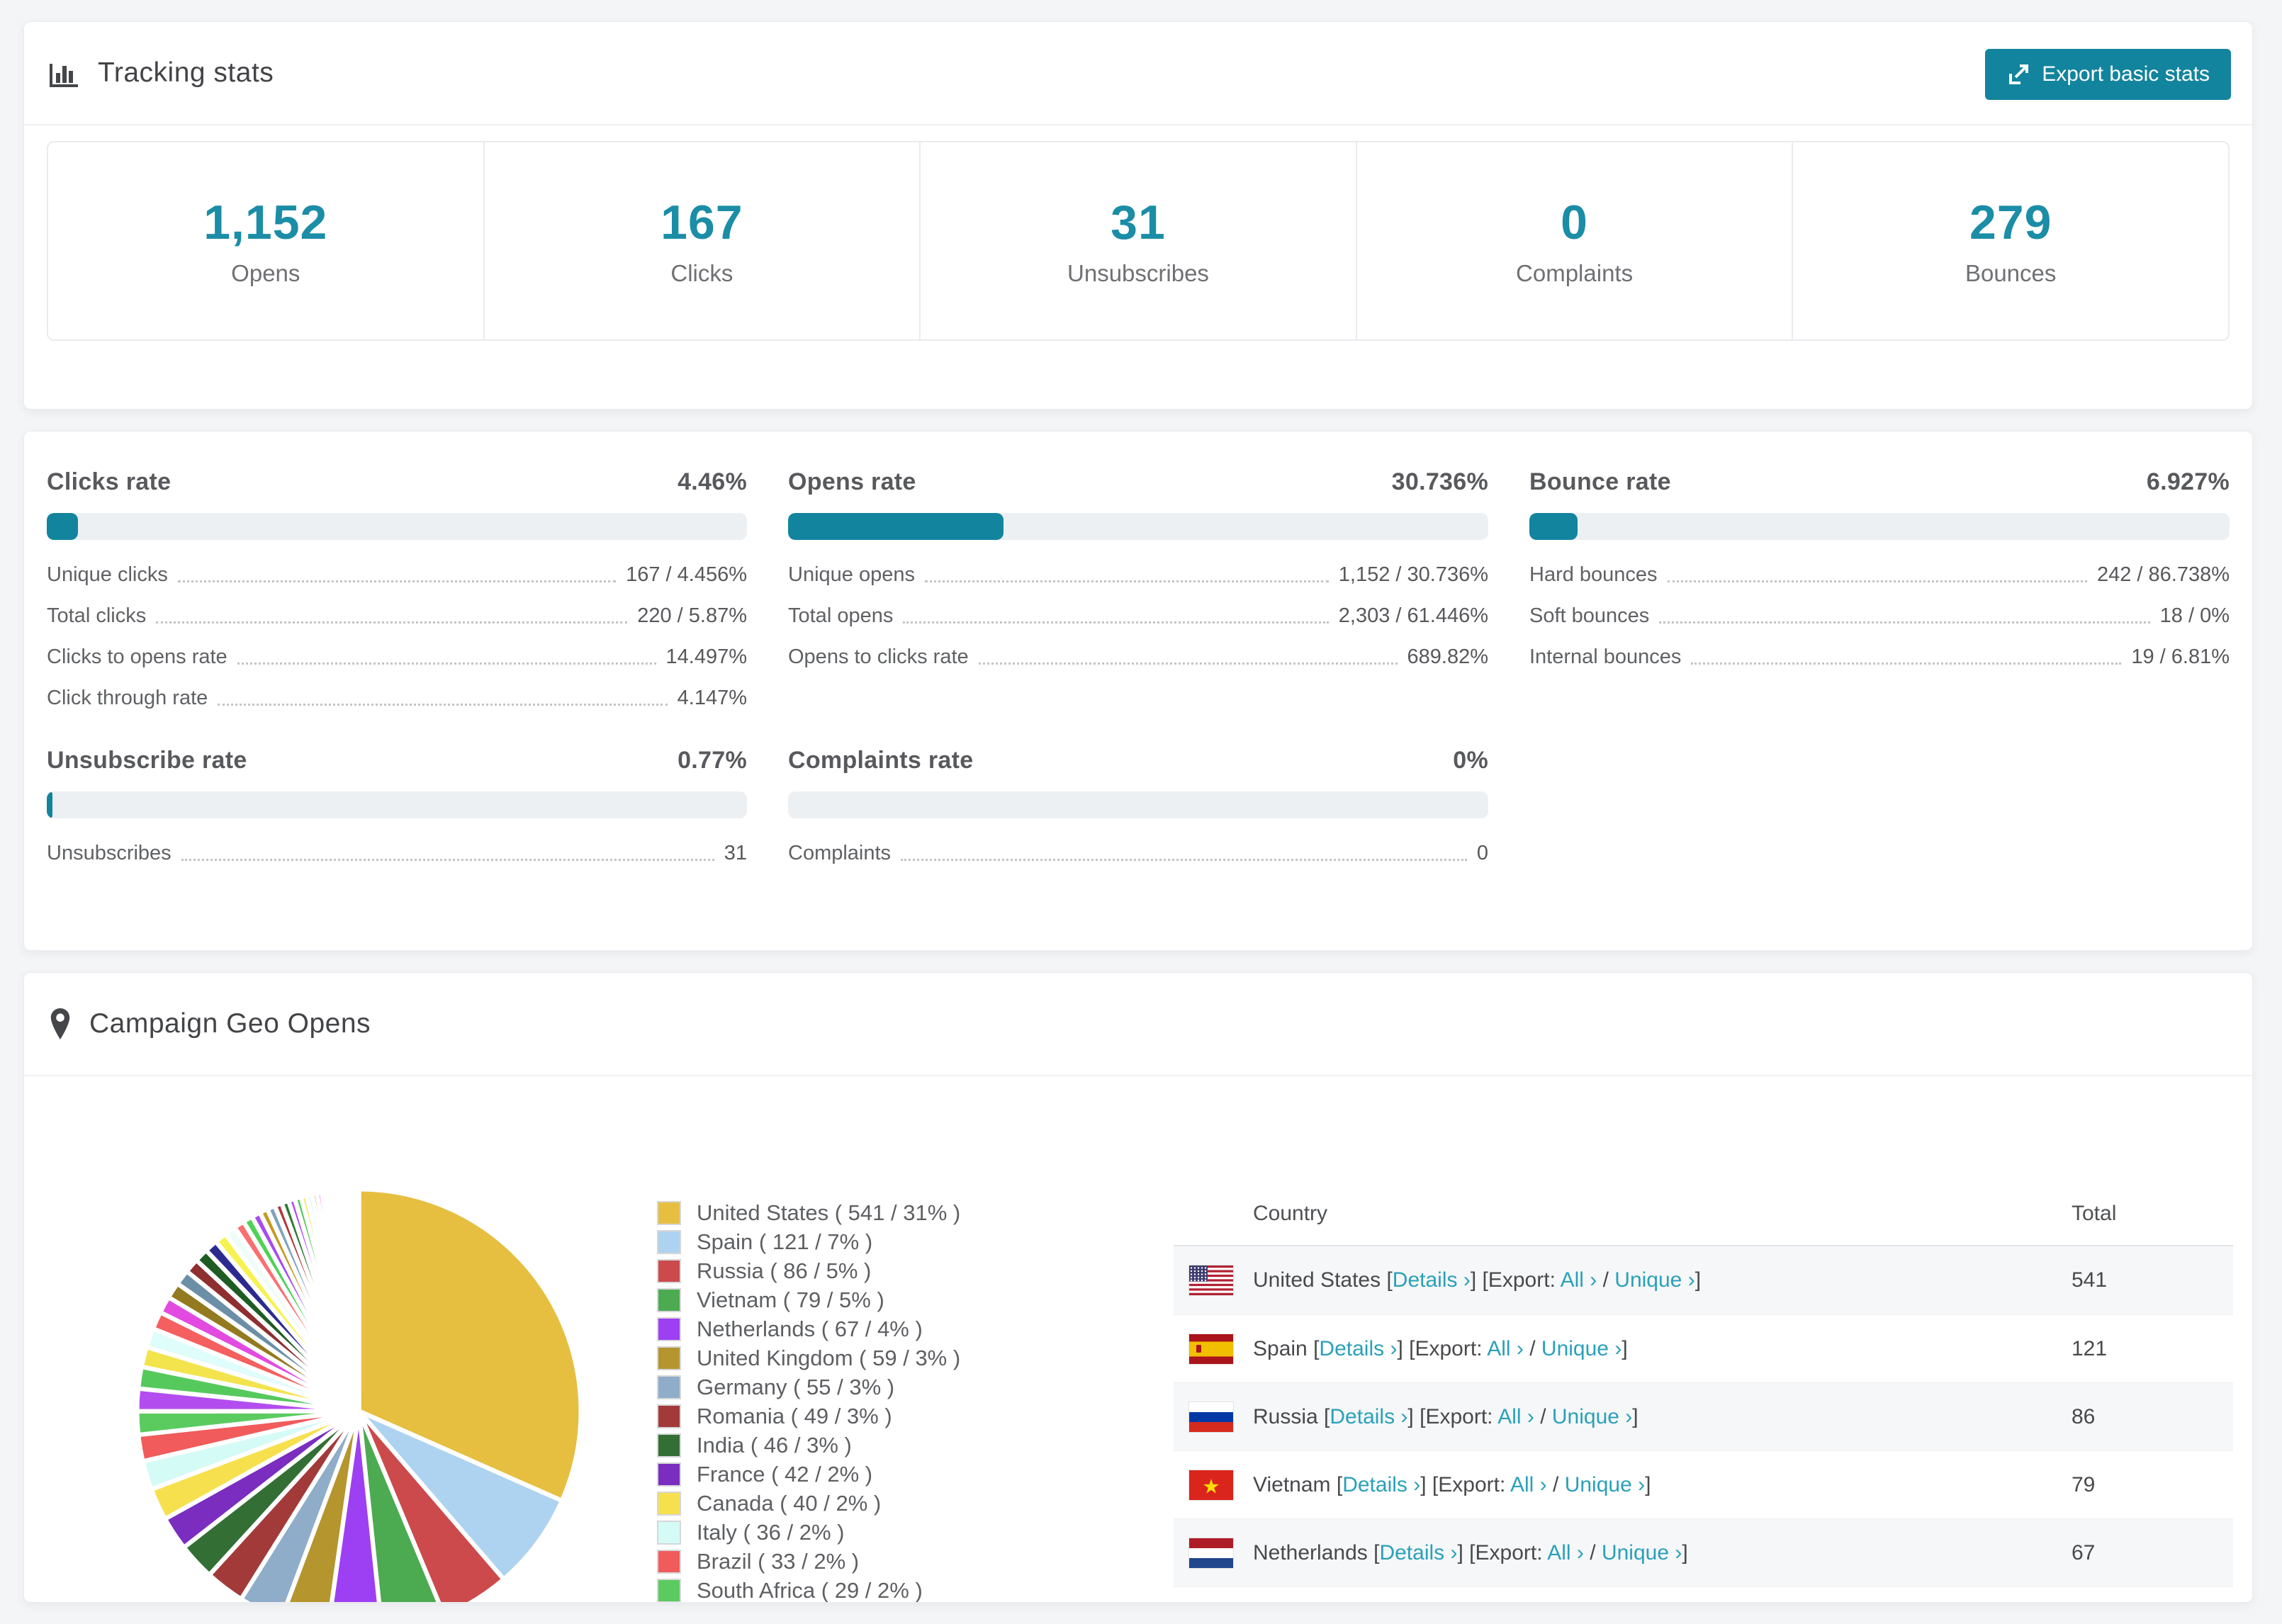 The height and width of the screenshot is (1624, 2282). Describe the element at coordinates (808, 1212) in the screenshot. I see `legend-item-united-states: United States ( 541 / 31% )` at that location.